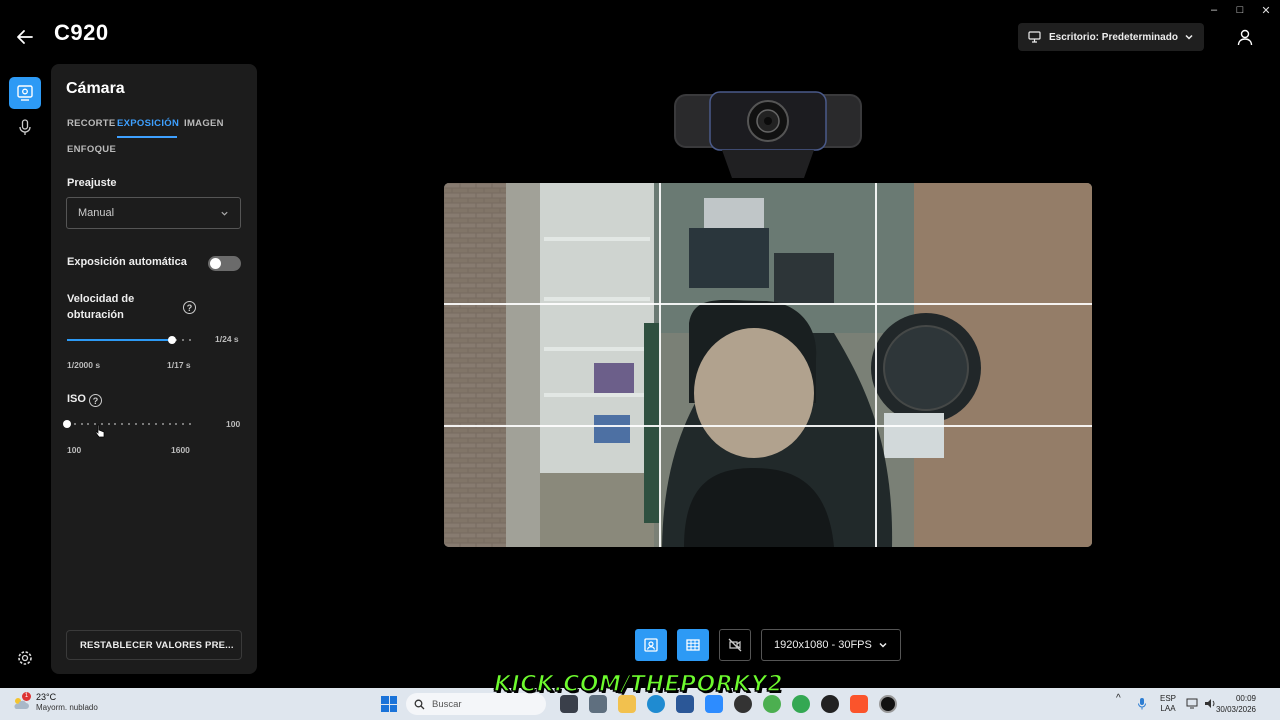 This screenshot has height=720, width=1280. I want to click on tray-chevron-up-icon: ^, so click(1118, 699).